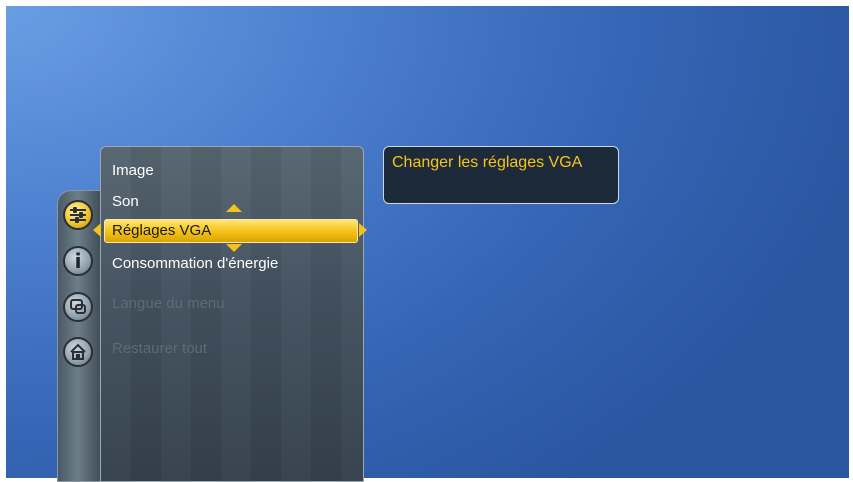  What do you see at coordinates (78, 307) in the screenshot?
I see `language-icon` at bounding box center [78, 307].